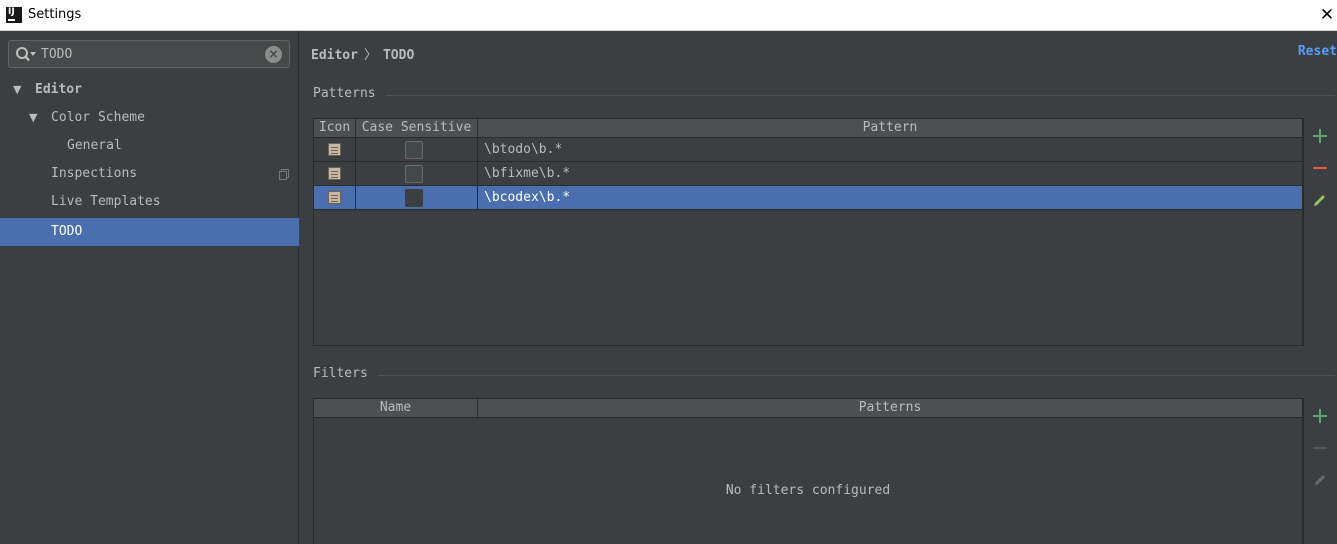 The width and height of the screenshot is (1337, 544). Describe the element at coordinates (890, 149) in the screenshot. I see `pattern-cell: \btodo\b.*` at that location.